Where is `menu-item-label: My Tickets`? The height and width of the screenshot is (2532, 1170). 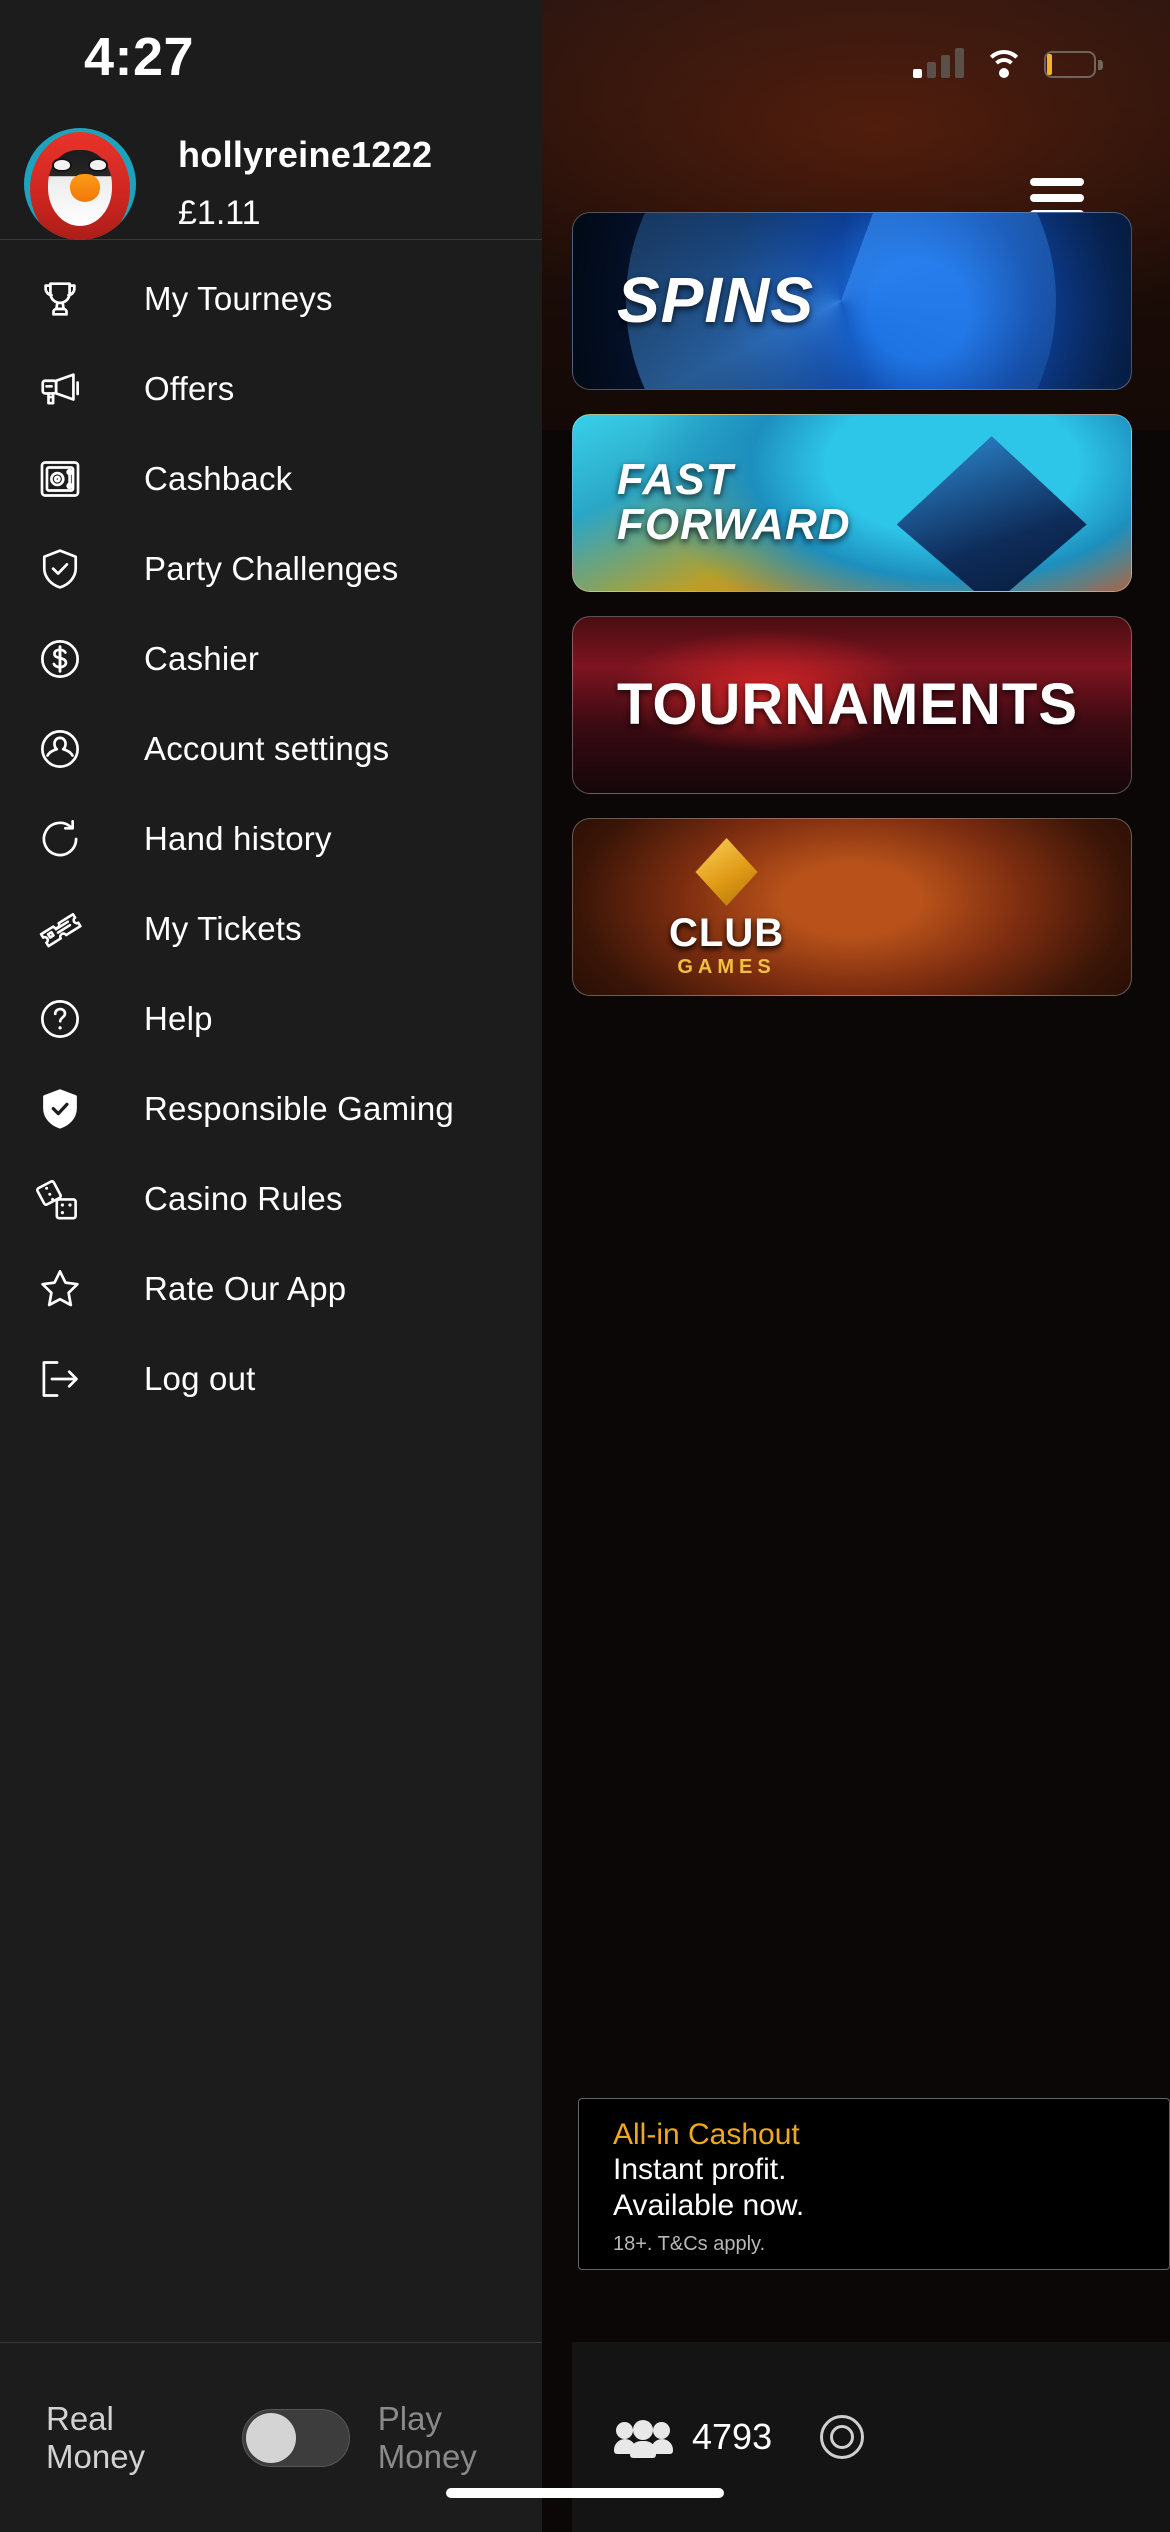
menu-item-label: My Tickets is located at coordinates (223, 928).